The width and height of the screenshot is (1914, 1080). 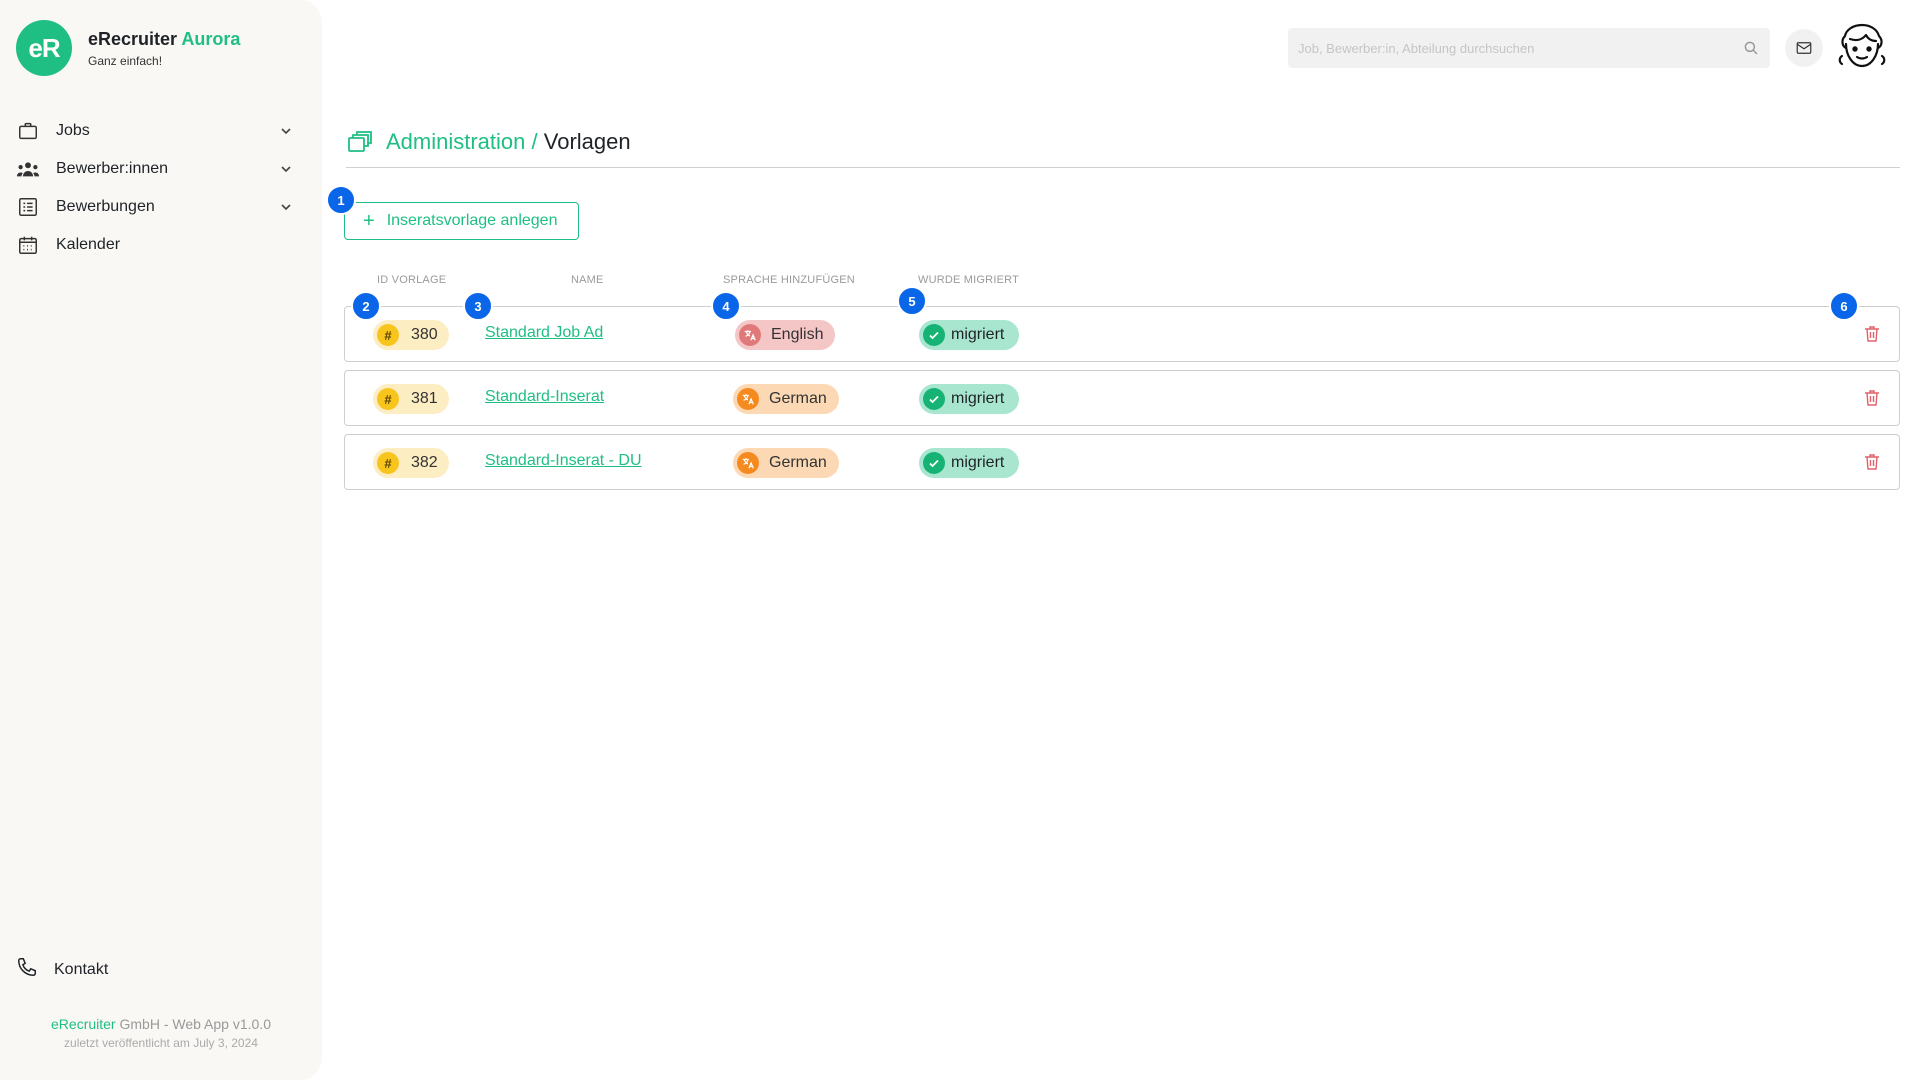 I want to click on annotation-marker-2: 2, so click(x=366, y=306).